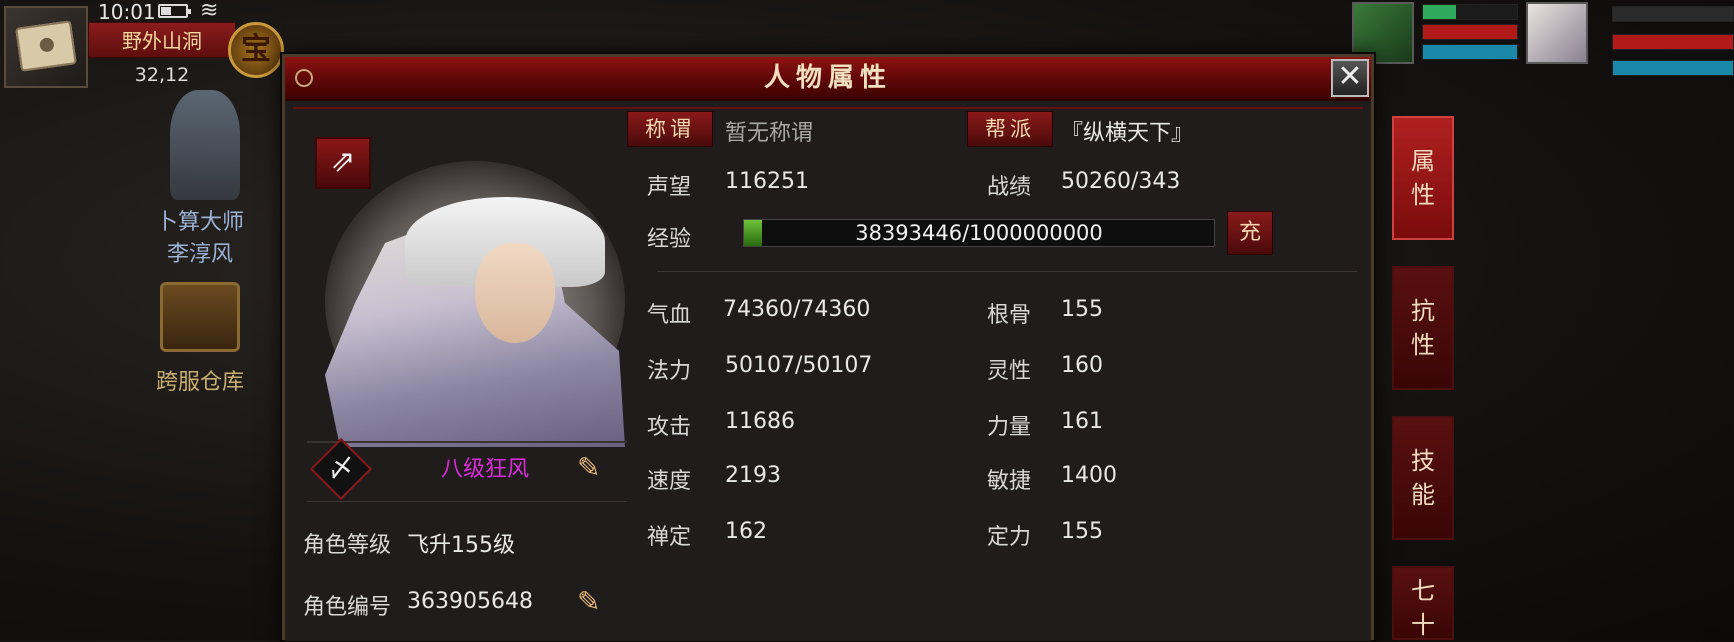 Image resolution: width=1734 pixels, height=642 pixels. I want to click on exp-bar: 38393446/1000000000, so click(979, 233).